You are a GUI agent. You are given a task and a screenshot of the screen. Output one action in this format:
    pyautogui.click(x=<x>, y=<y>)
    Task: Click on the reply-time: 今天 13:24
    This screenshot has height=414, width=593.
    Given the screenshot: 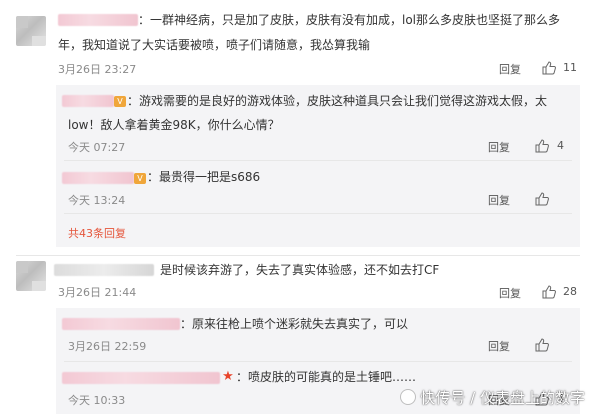 What is the action you would take?
    pyautogui.click(x=97, y=200)
    